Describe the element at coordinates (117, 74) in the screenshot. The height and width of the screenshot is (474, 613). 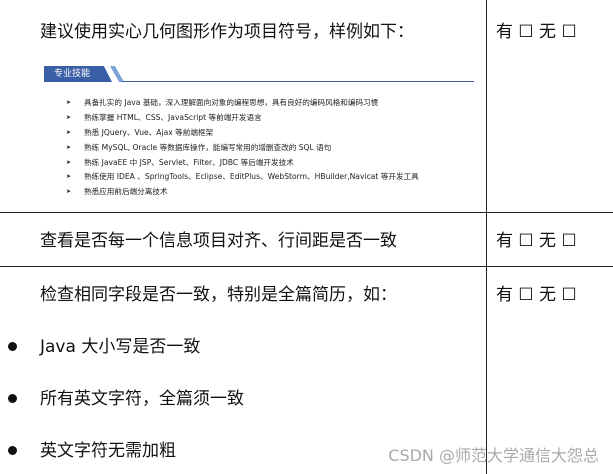
I see `section-tab-accent` at that location.